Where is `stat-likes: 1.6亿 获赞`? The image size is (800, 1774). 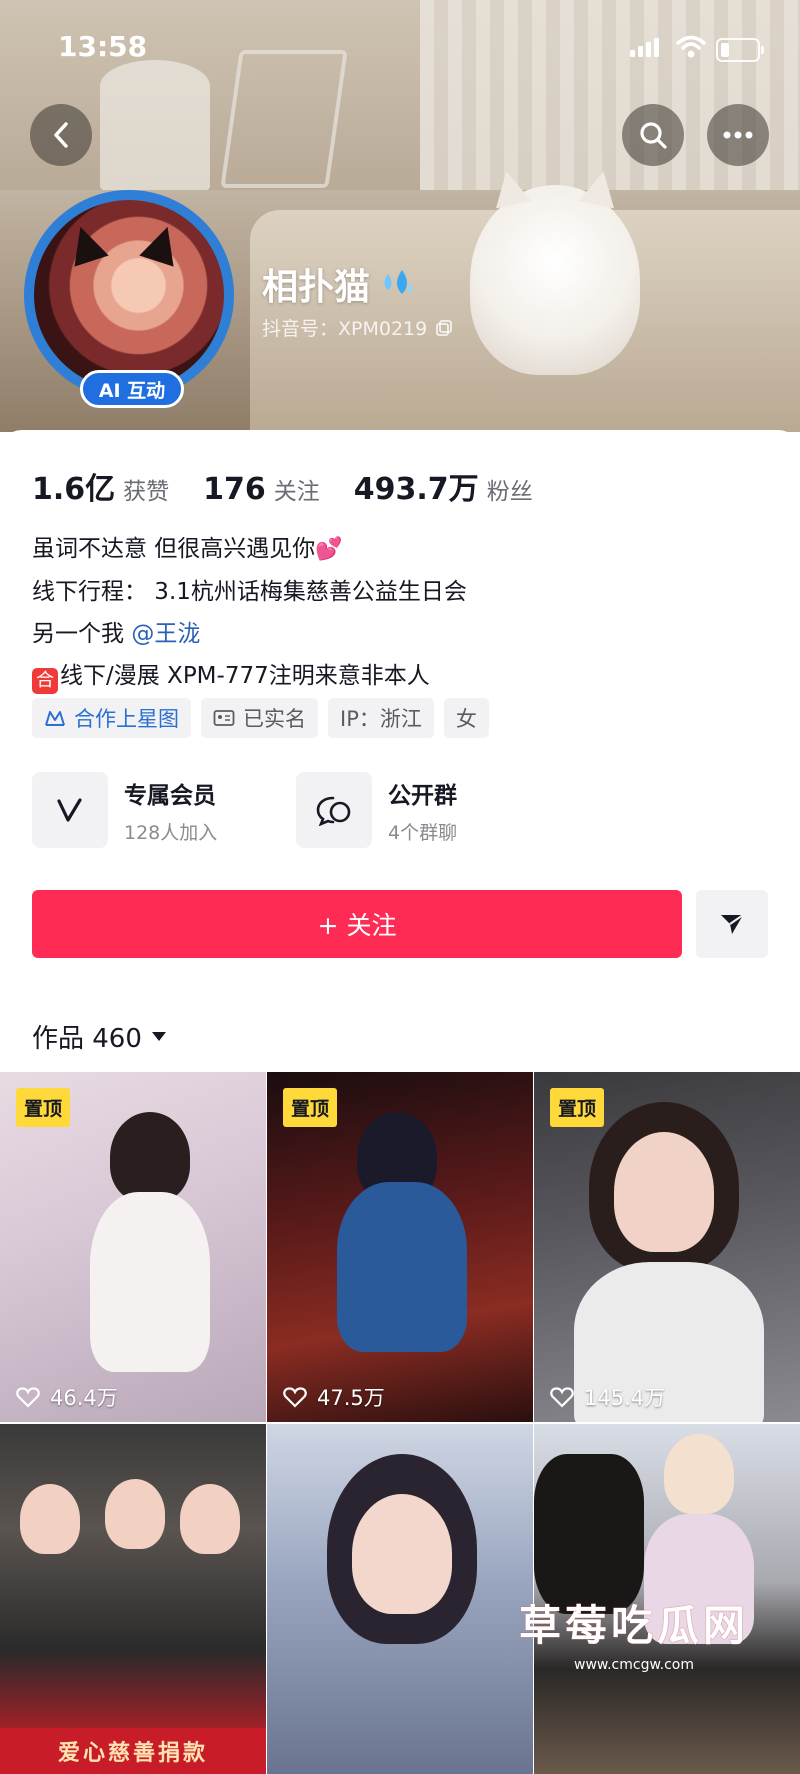
stat-likes: 1.6亿 获赞 is located at coordinates (100, 486).